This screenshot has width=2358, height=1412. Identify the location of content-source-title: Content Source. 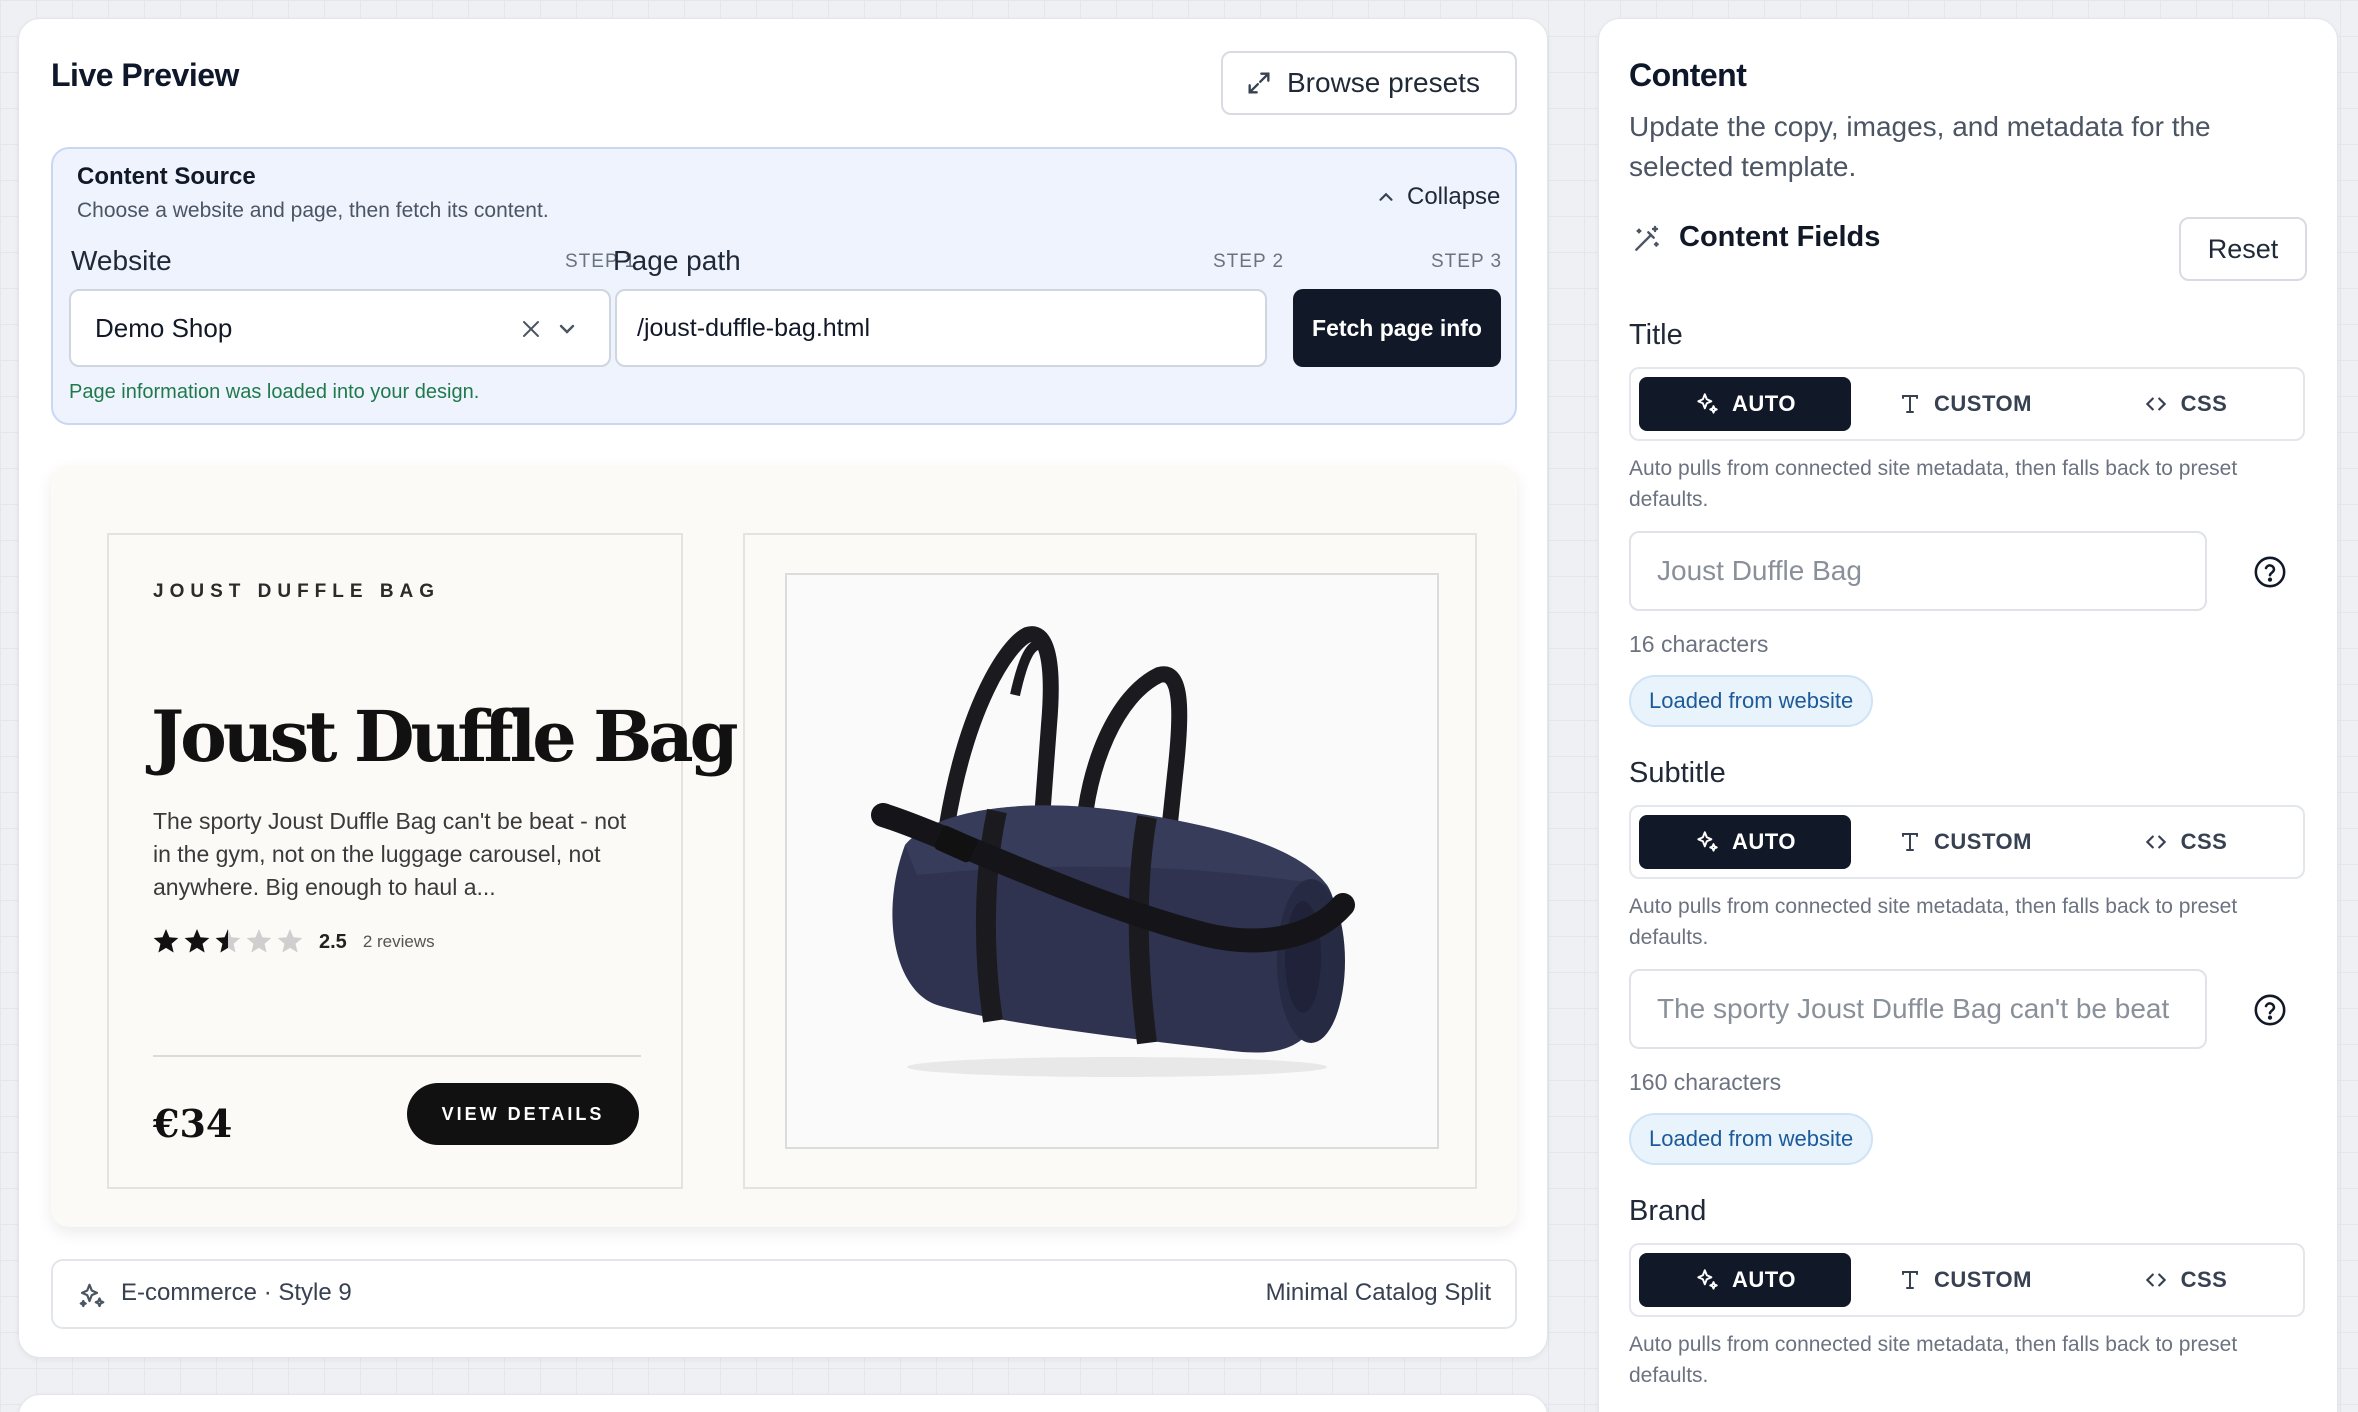
(166, 176).